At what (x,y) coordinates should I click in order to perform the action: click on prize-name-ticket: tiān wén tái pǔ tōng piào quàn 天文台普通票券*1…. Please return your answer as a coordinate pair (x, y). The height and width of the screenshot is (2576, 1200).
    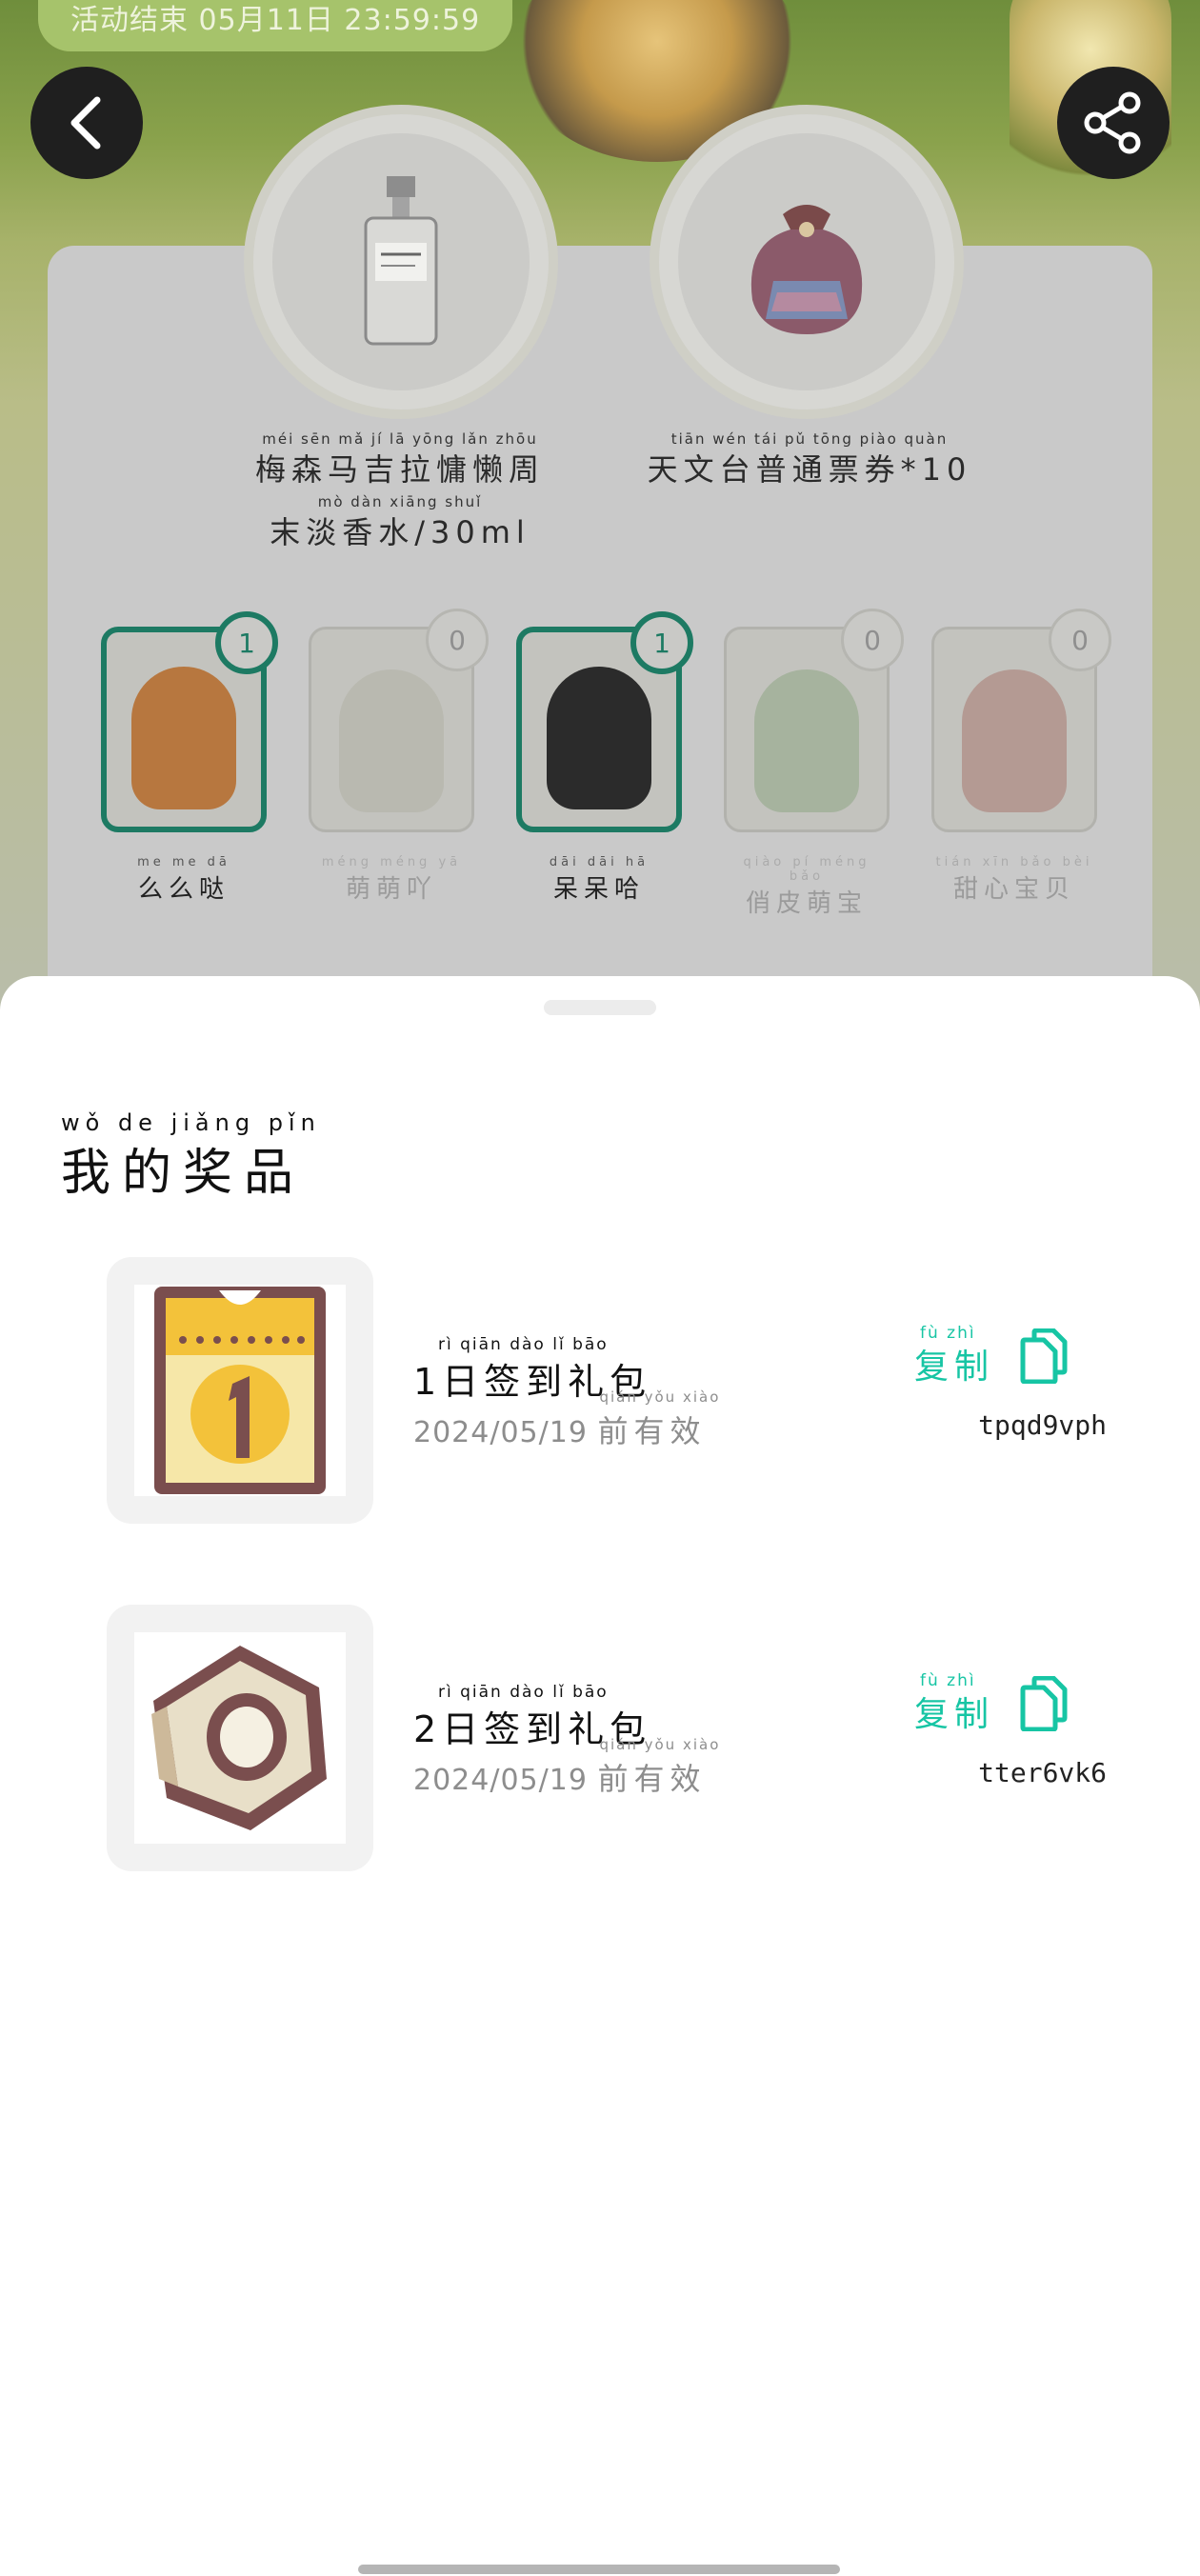
    Looking at the image, I should click on (809, 459).